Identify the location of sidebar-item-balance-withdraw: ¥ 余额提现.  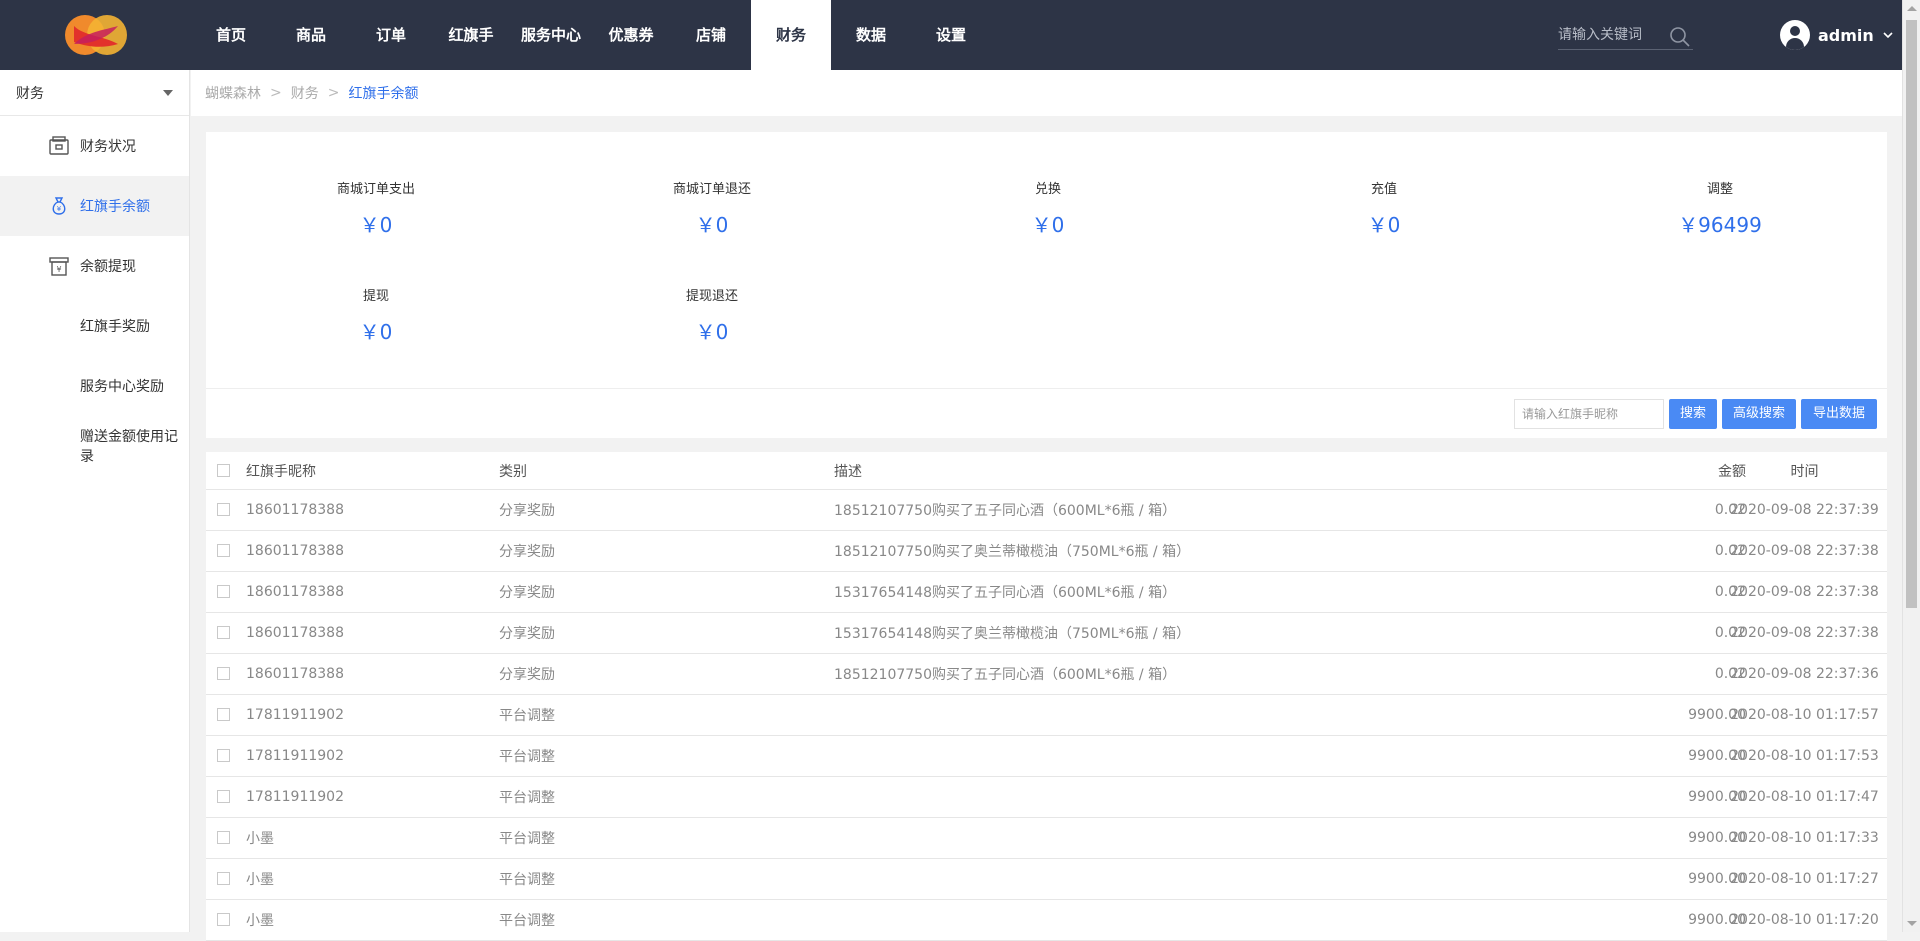
(94, 266).